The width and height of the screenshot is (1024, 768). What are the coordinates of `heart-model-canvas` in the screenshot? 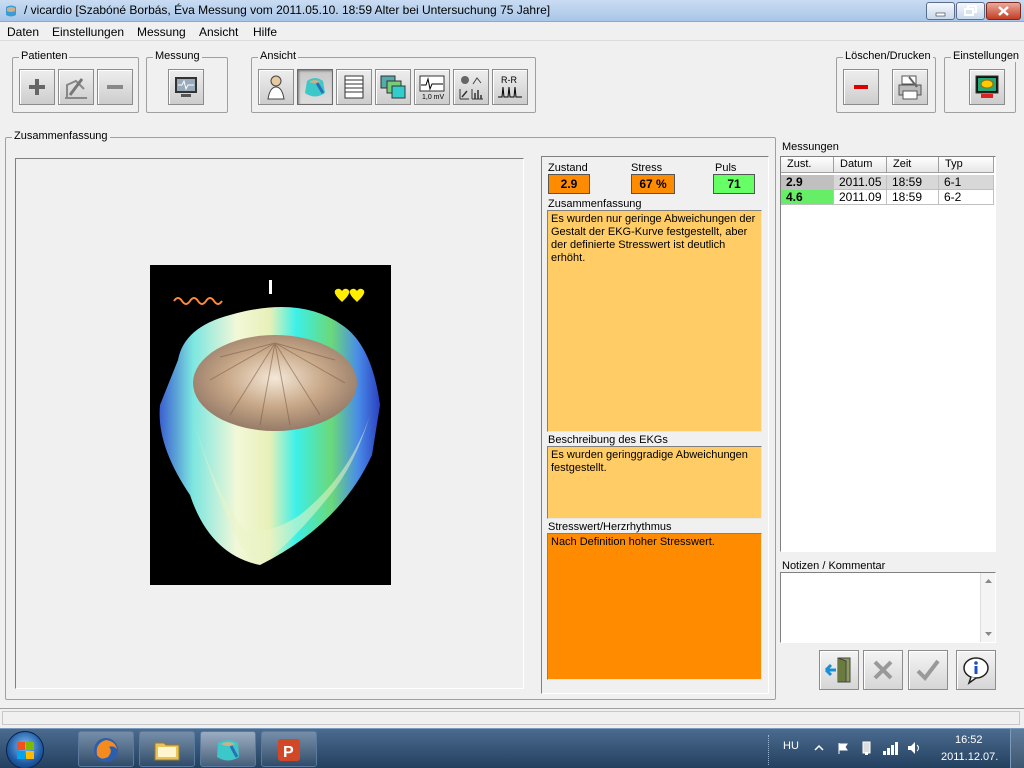 It's located at (270, 425).